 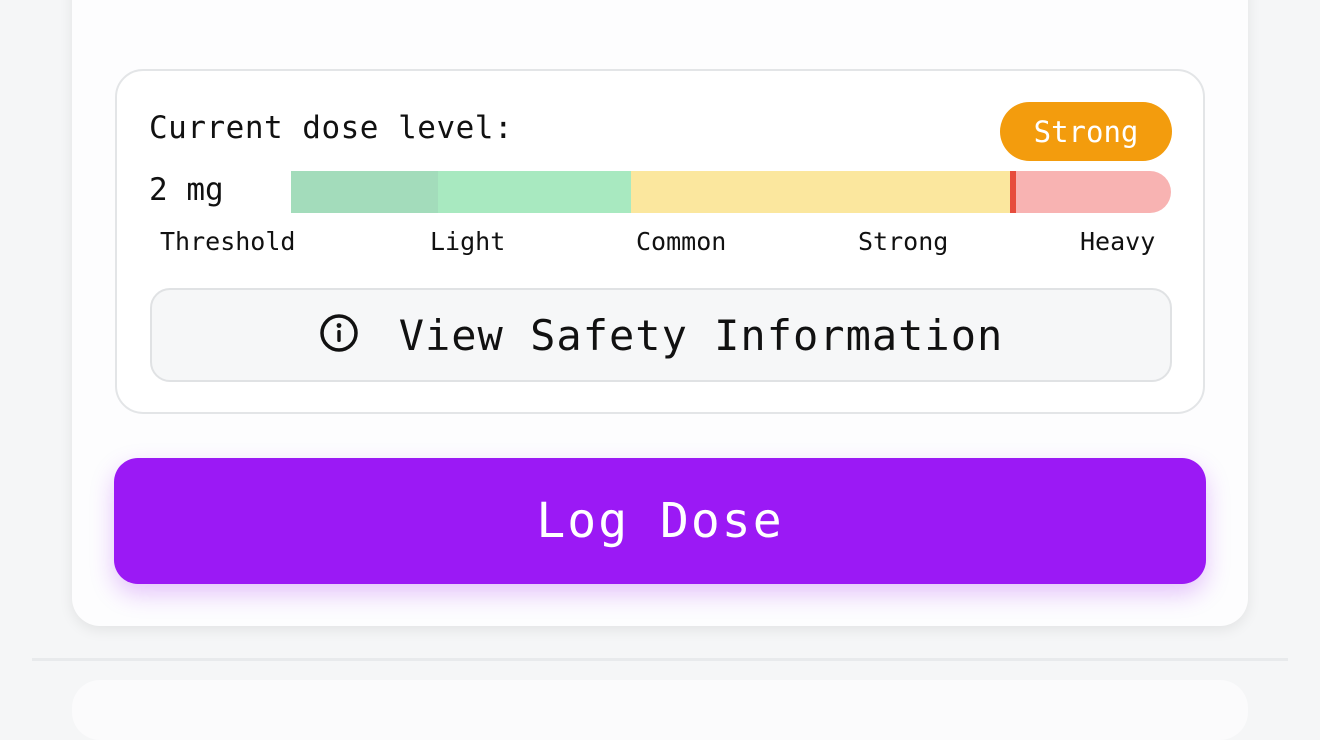 I want to click on bar-segment-light, so click(x=534, y=192).